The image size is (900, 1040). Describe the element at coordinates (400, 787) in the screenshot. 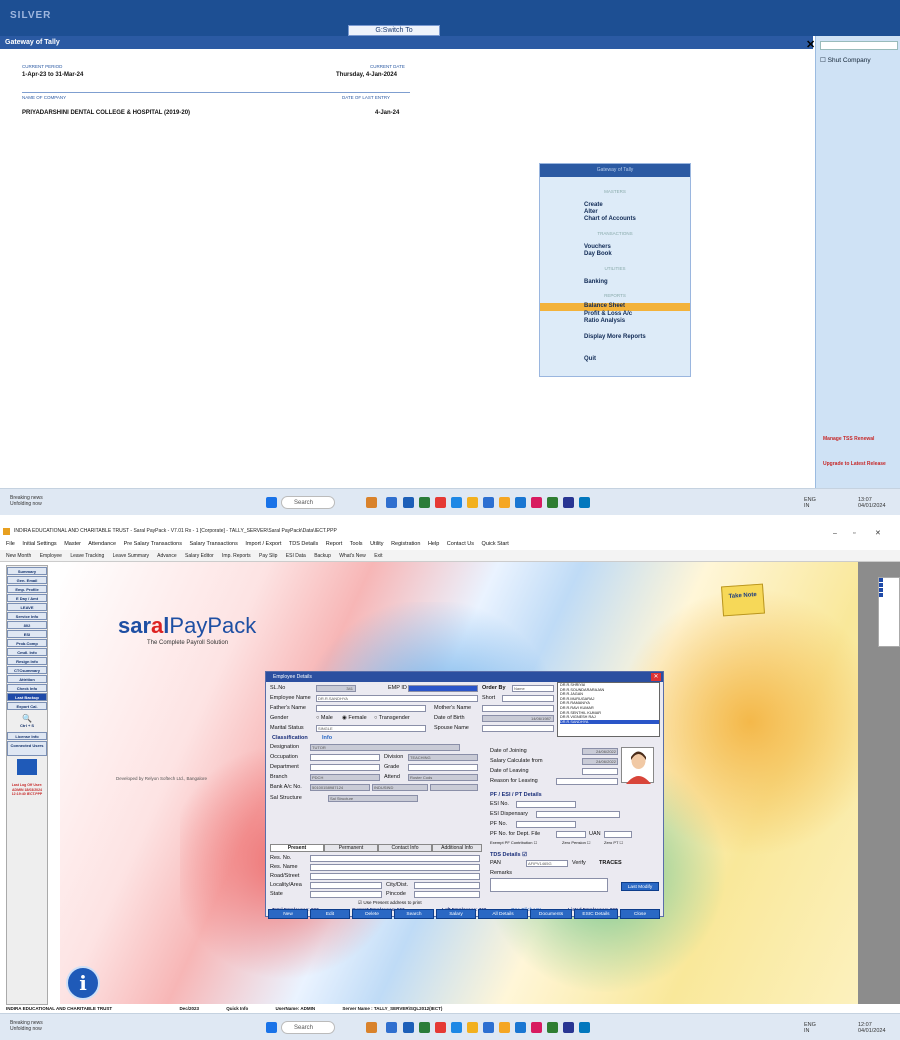

I see `bank-name-field: INDUSIND` at that location.